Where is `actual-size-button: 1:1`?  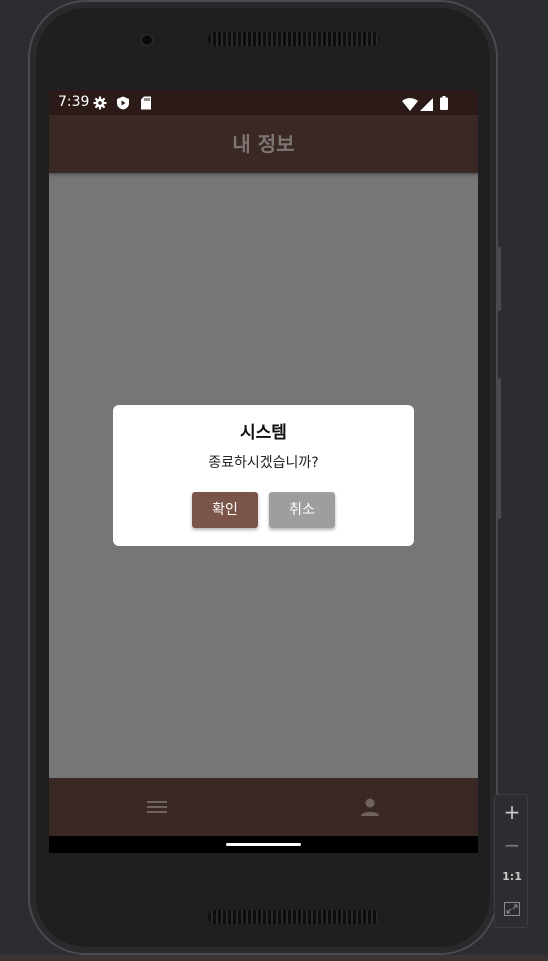
actual-size-button: 1:1 is located at coordinates (512, 876).